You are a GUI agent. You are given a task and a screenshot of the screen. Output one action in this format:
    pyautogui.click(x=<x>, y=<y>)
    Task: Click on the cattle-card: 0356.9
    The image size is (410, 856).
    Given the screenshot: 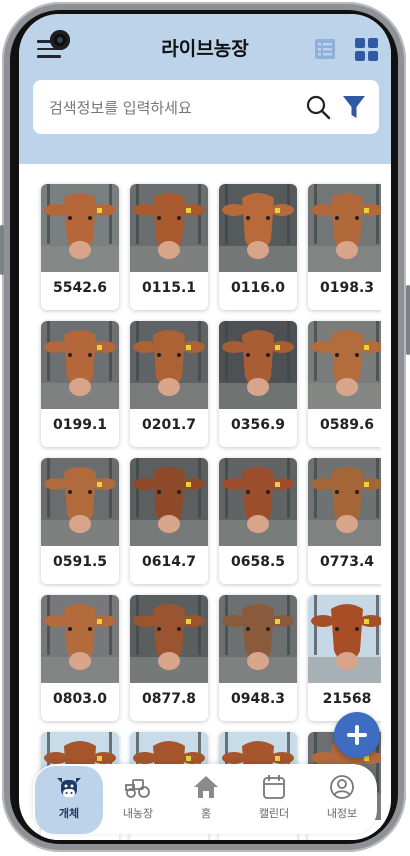 What is the action you would take?
    pyautogui.click(x=258, y=384)
    